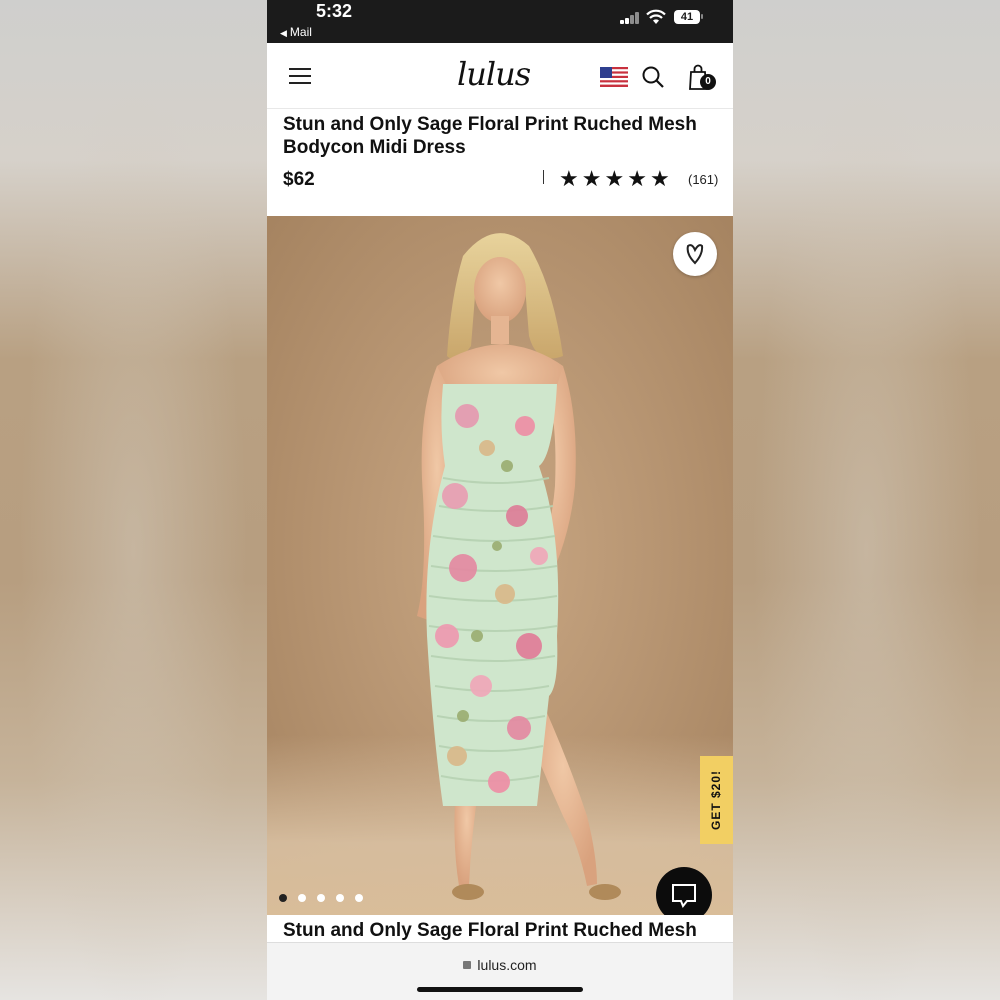 Image resolution: width=1000 pixels, height=1000 pixels. I want to click on browser-url-bar: lulus.com, so click(500, 971).